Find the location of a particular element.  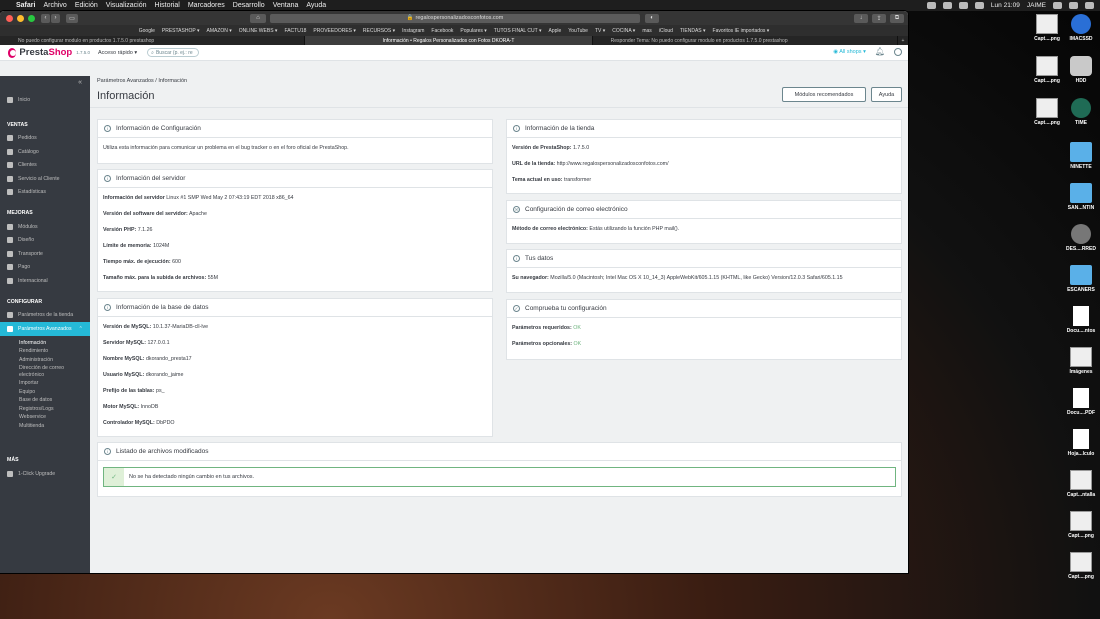

quick-access-dropdown: Acceso rápido ▾ is located at coordinates (117, 53).